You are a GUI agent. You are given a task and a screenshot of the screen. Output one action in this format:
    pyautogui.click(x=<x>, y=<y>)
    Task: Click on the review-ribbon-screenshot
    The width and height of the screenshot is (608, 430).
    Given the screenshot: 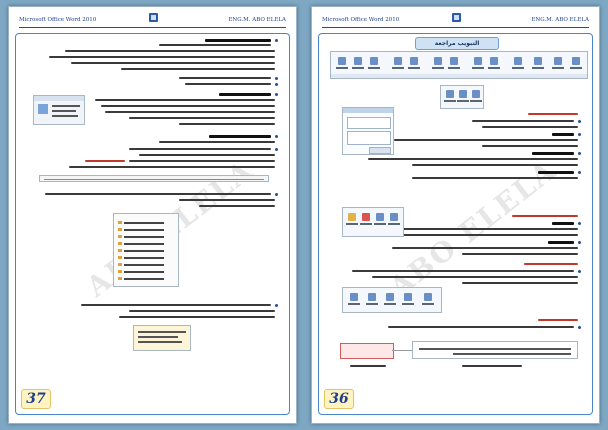 What is the action you would take?
    pyautogui.click(x=459, y=65)
    